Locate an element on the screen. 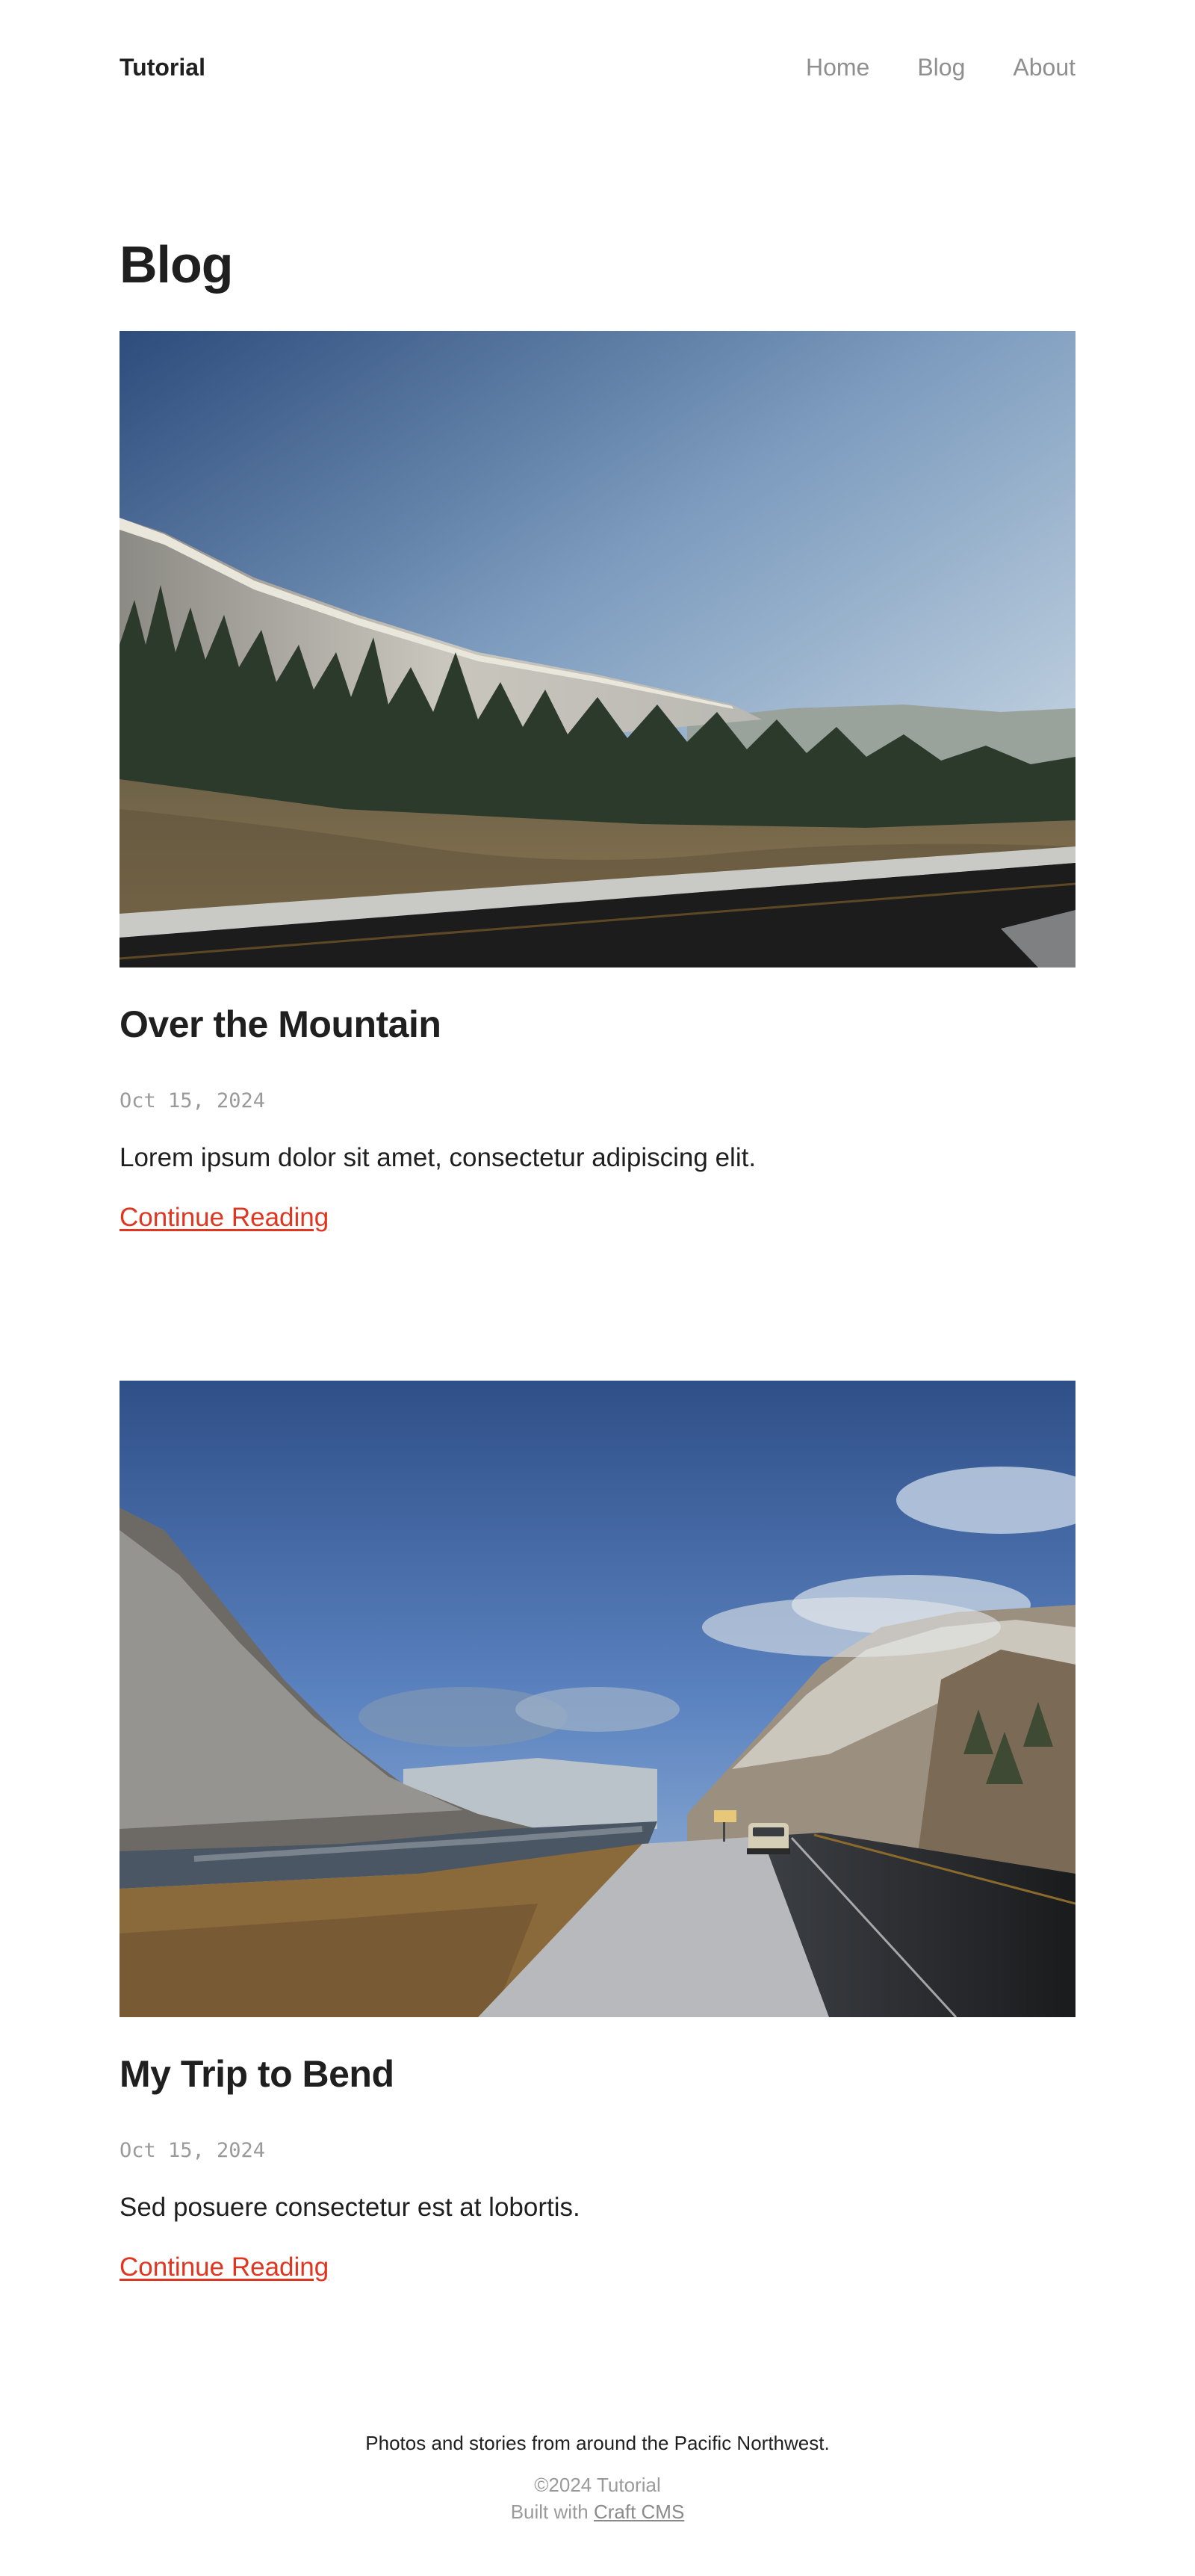 Image resolution: width=1195 pixels, height=2576 pixels. post-title-link: Over the Mountain is located at coordinates (280, 1024).